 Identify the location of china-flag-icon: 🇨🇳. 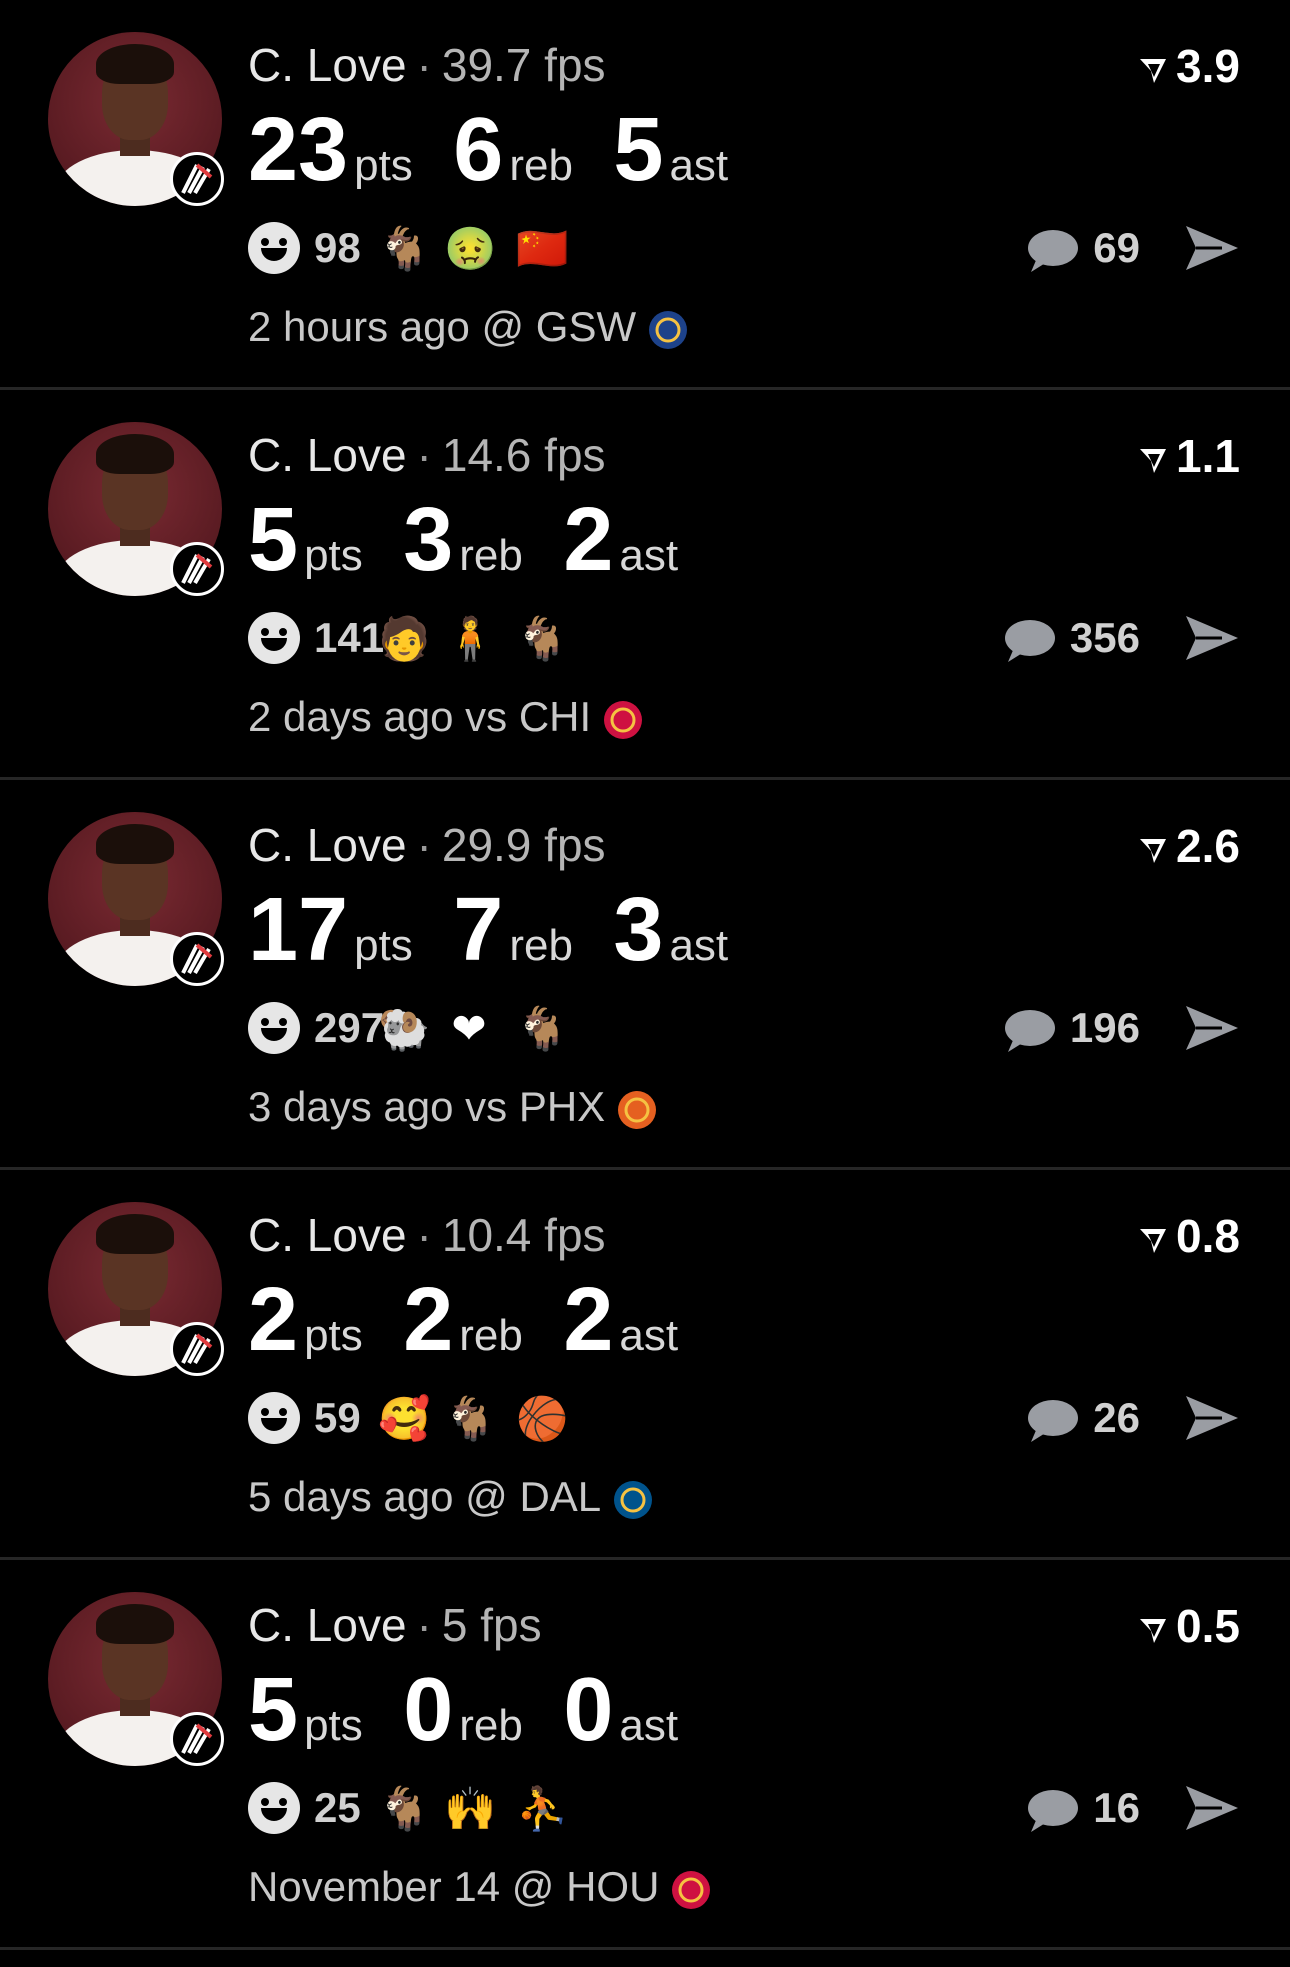
(542, 249).